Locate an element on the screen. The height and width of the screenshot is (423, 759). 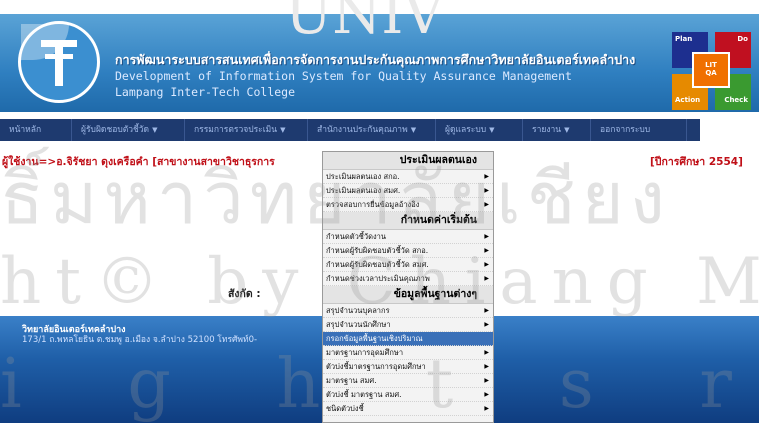
nav-admin: ผู้ดูแลระบบ ▼ is located at coordinates (479, 130).